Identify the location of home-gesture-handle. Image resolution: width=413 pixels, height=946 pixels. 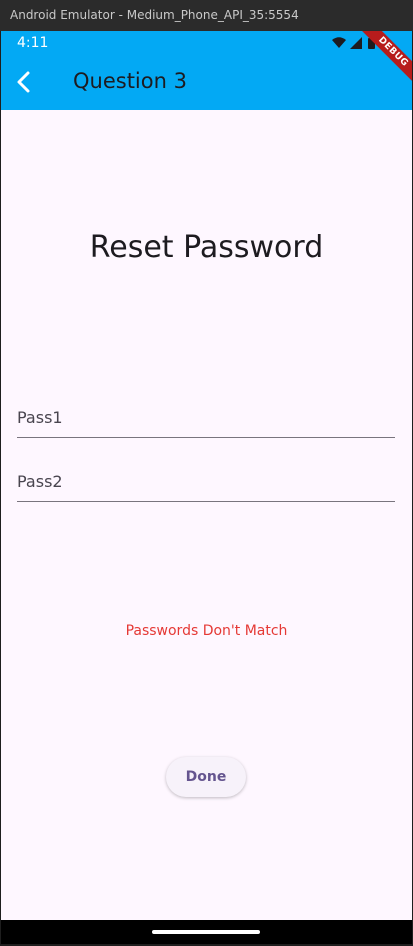
(206, 932).